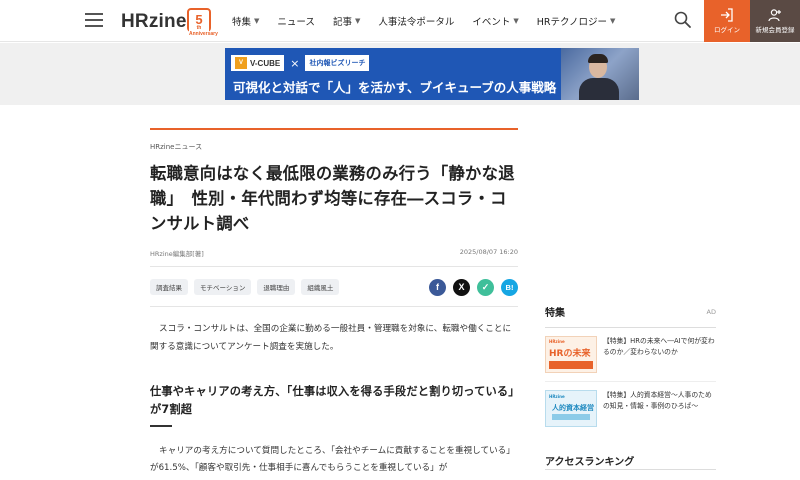 This screenshot has height=480, width=800. Describe the element at coordinates (630, 312) in the screenshot. I see `feature-header: 特集 AD` at that location.